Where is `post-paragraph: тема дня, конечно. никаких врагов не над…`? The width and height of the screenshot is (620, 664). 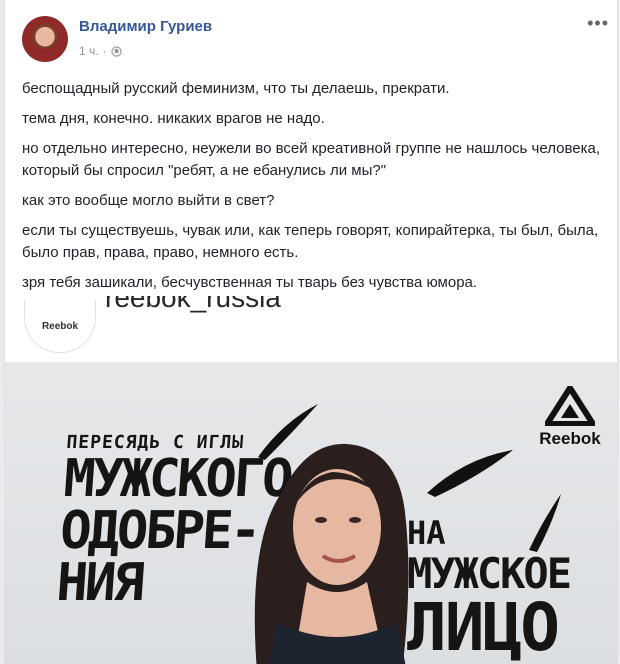 post-paragraph: тема дня, конечно. никаких врагов не над… is located at coordinates (173, 118).